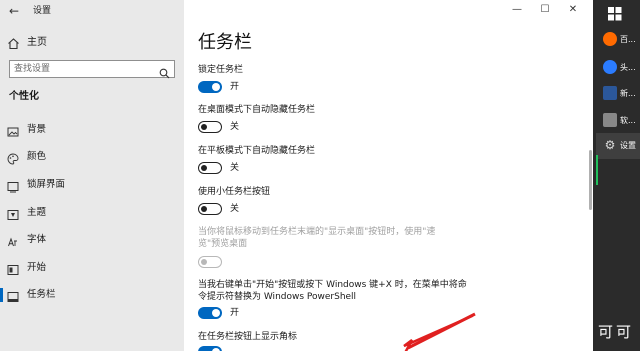  I want to click on taskbar-icon, so click(13, 295).